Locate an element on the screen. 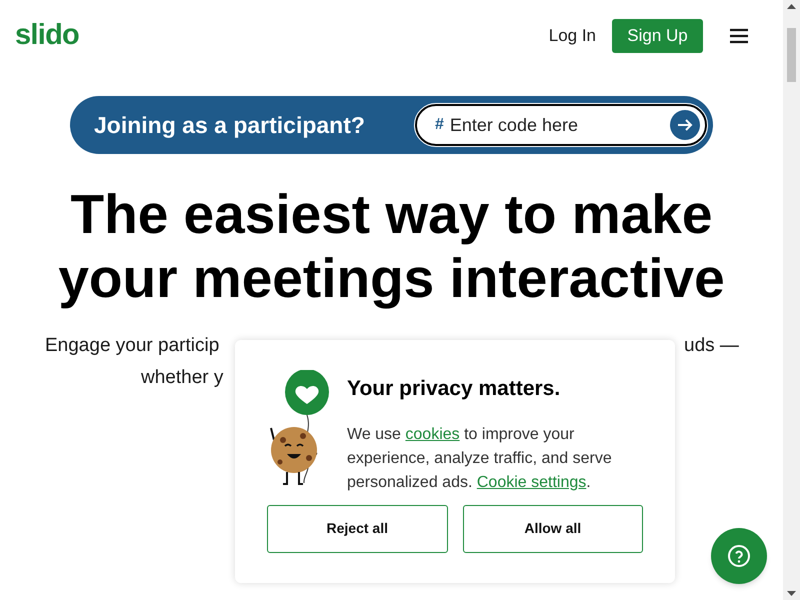  scroll-up-icon is located at coordinates (791, 6).